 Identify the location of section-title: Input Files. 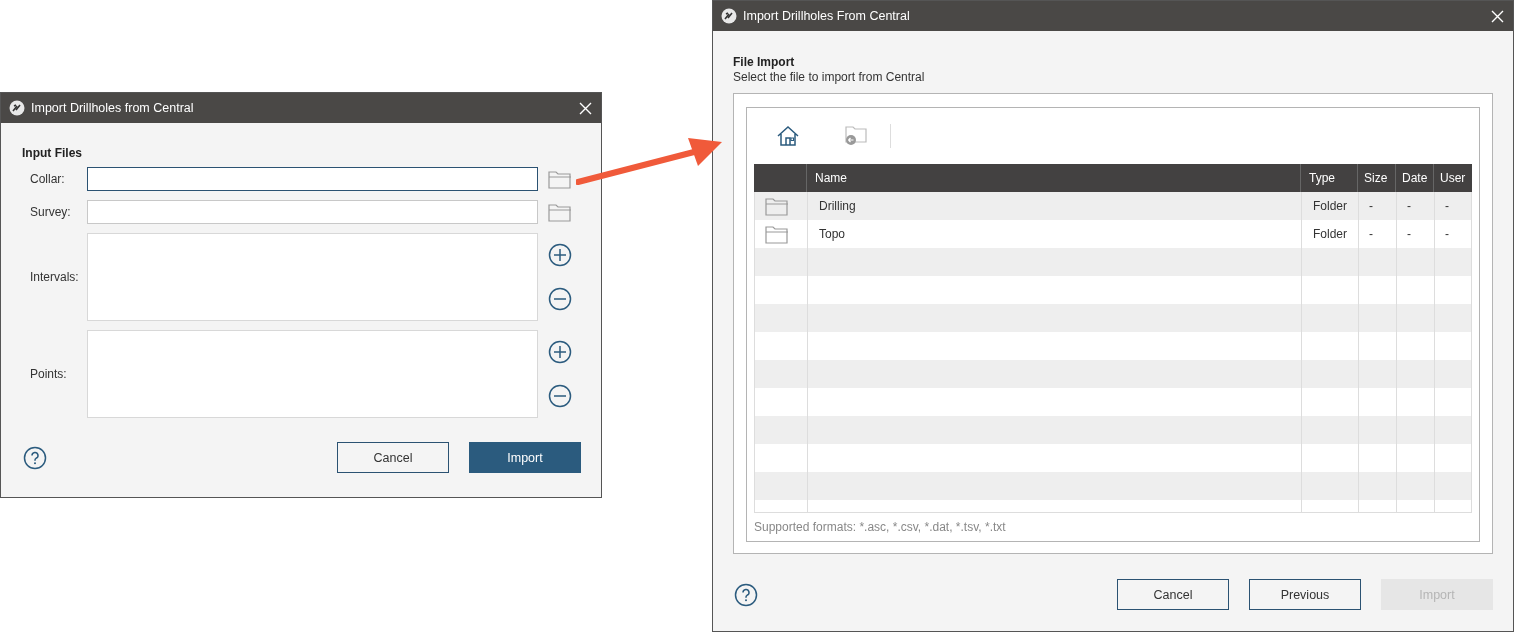
(52, 153).